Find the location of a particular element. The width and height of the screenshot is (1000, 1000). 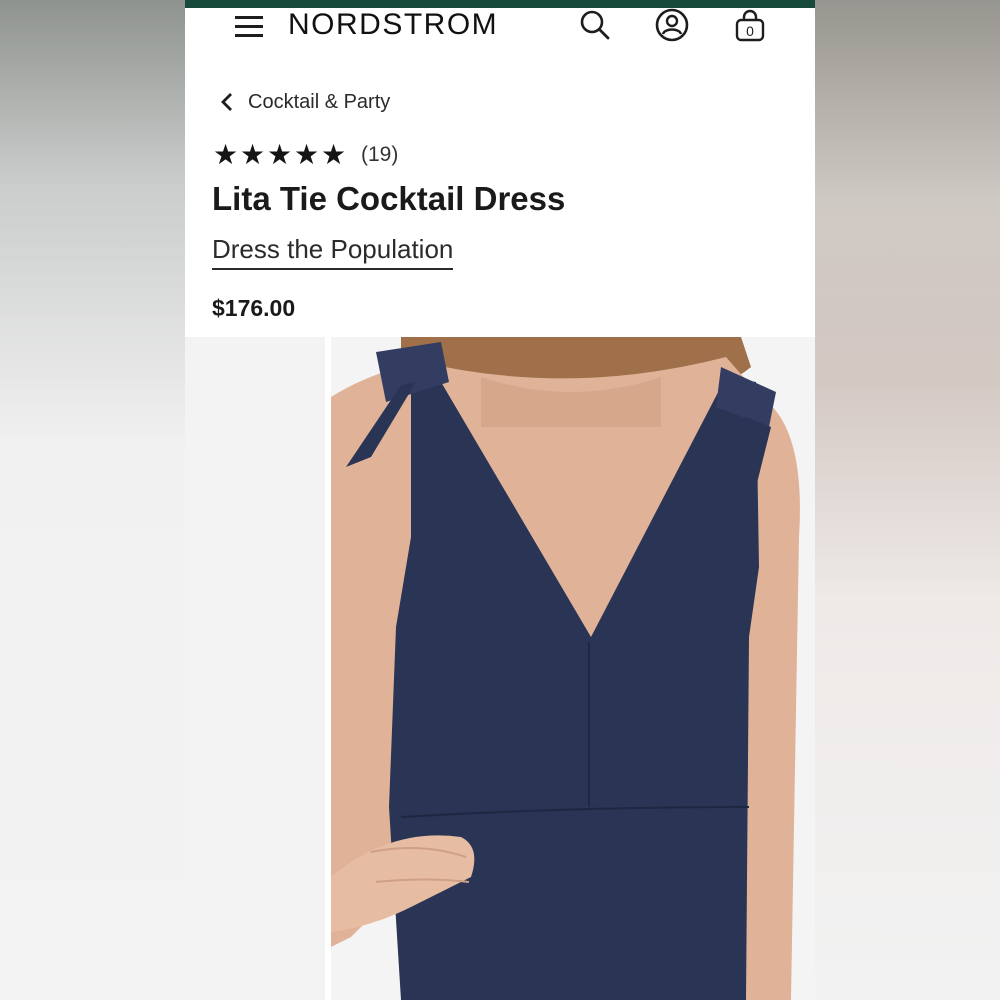

top-accent-bar is located at coordinates (500, 4).